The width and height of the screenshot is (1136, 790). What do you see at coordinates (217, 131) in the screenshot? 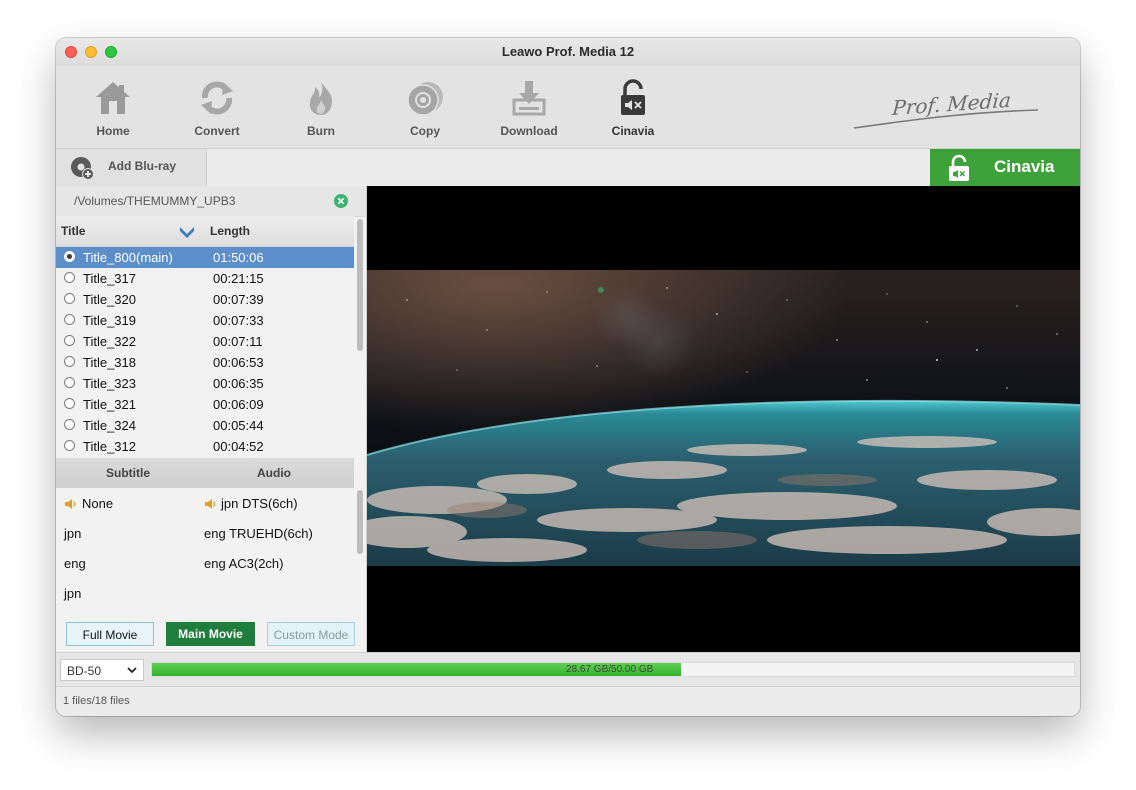
I see `convert-label: Convert` at bounding box center [217, 131].